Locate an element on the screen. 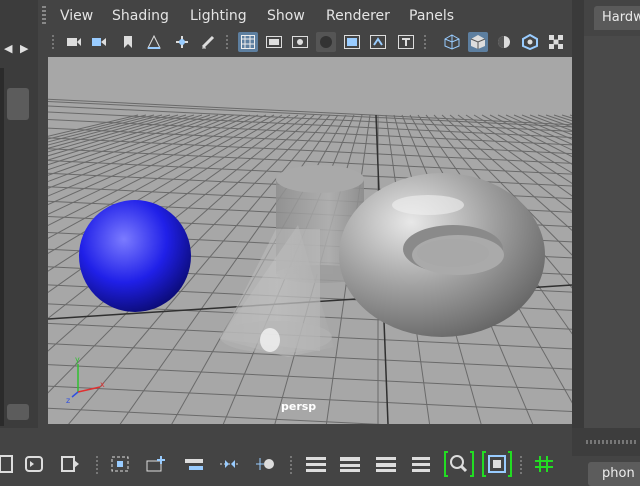 The height and width of the screenshot is (486, 640). torus-object is located at coordinates (442, 255).